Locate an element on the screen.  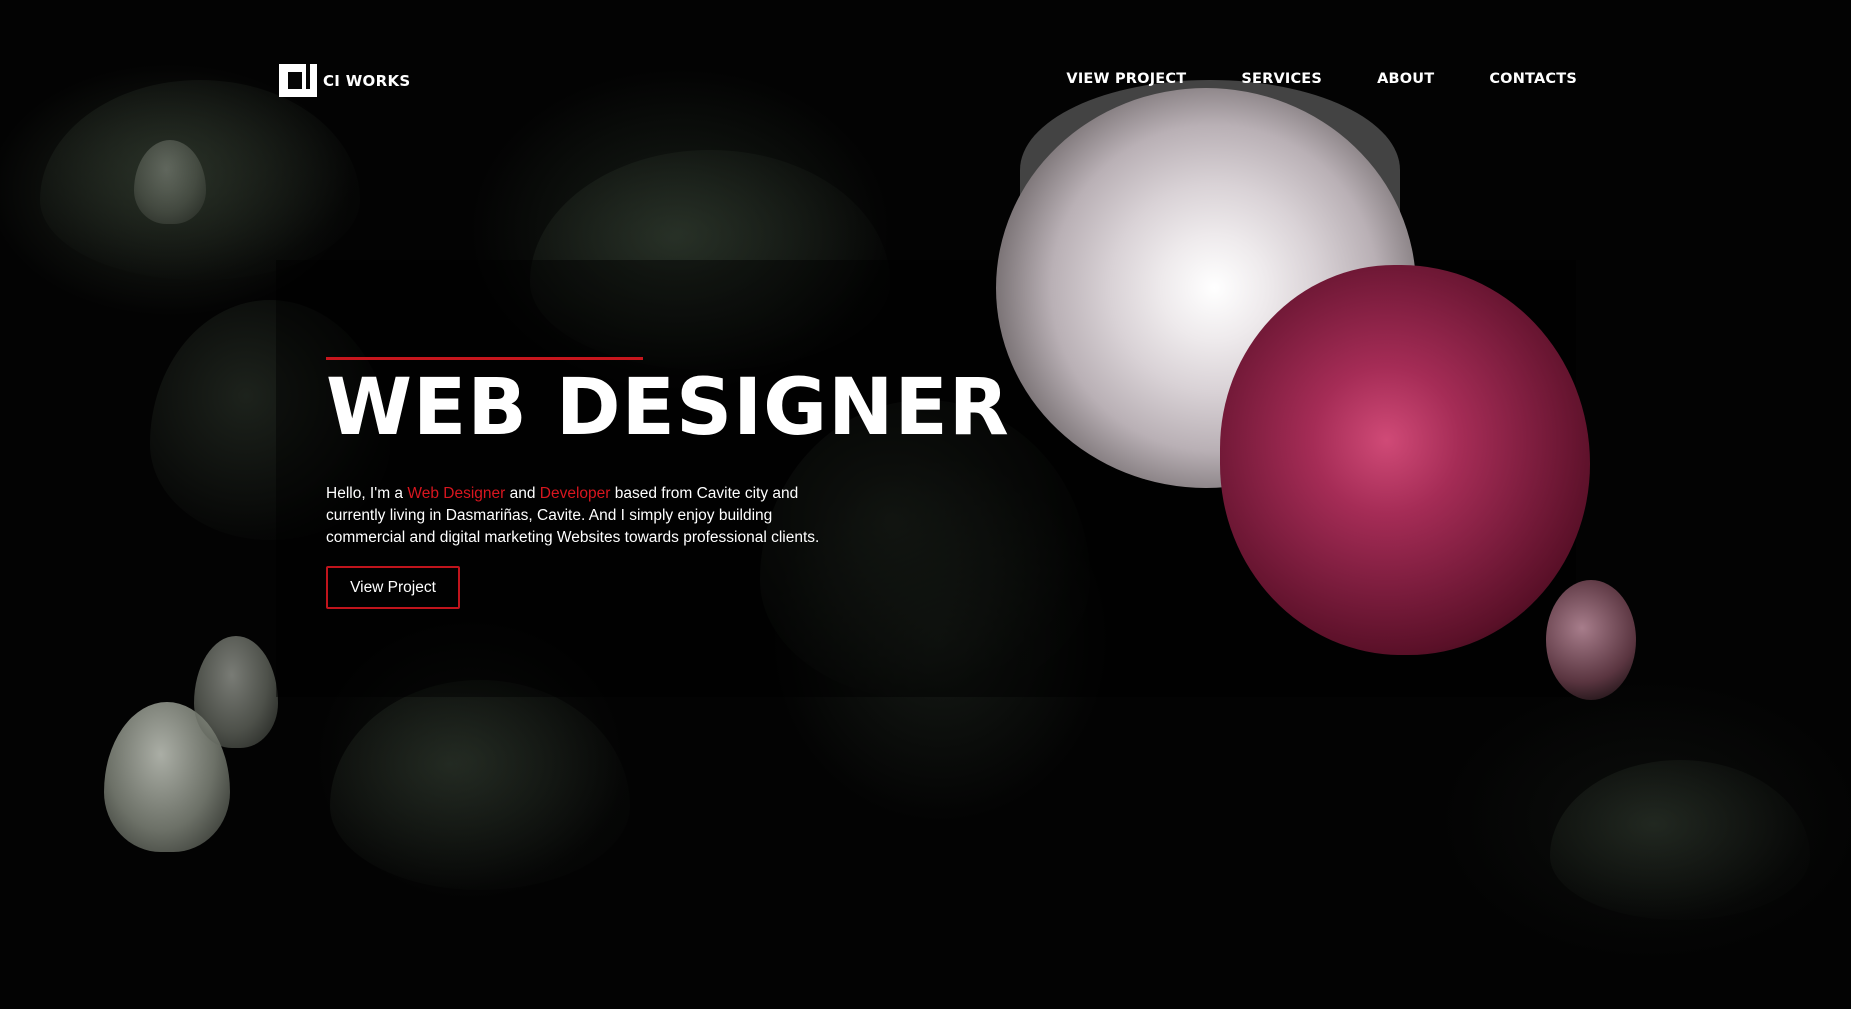
background-bud is located at coordinates (236, 692).